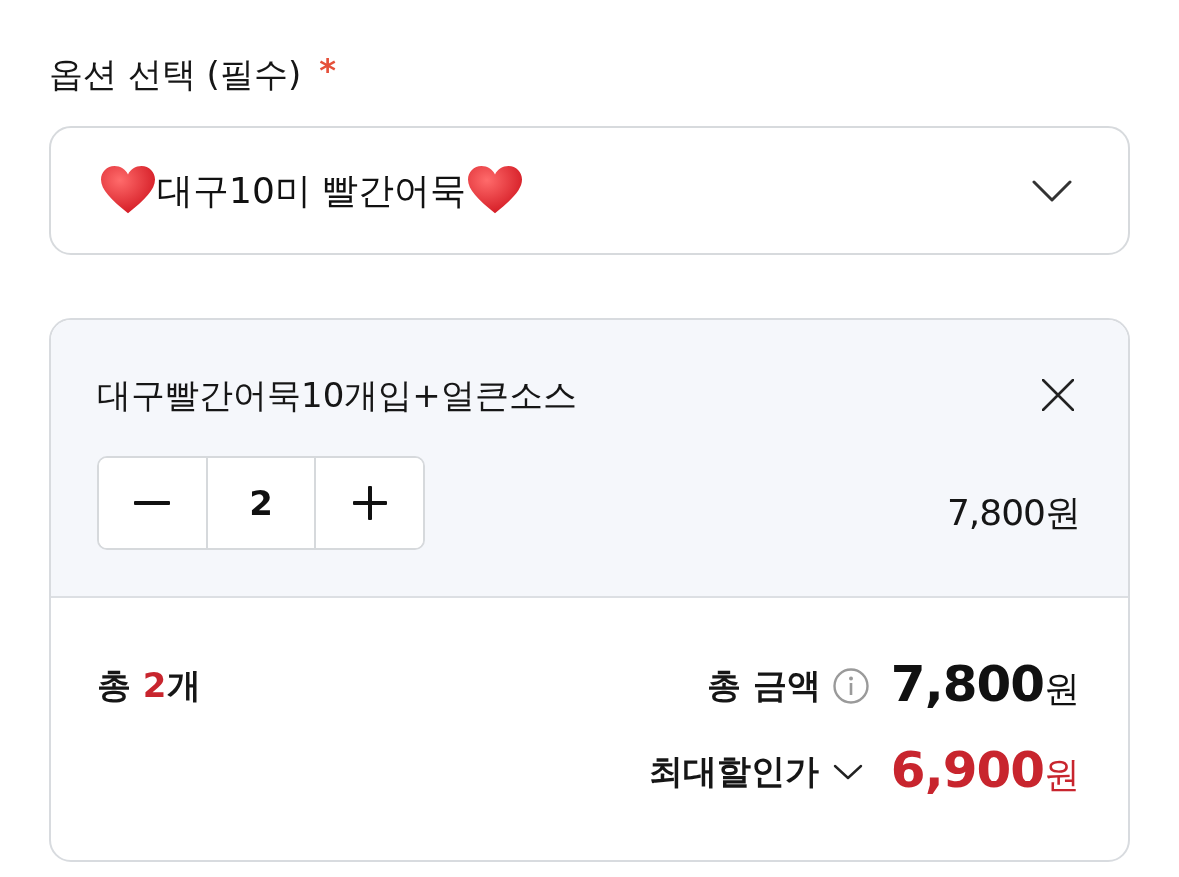 The height and width of the screenshot is (877, 1179). What do you see at coordinates (985, 684) in the screenshot?
I see `total-amount: 7,800원` at bounding box center [985, 684].